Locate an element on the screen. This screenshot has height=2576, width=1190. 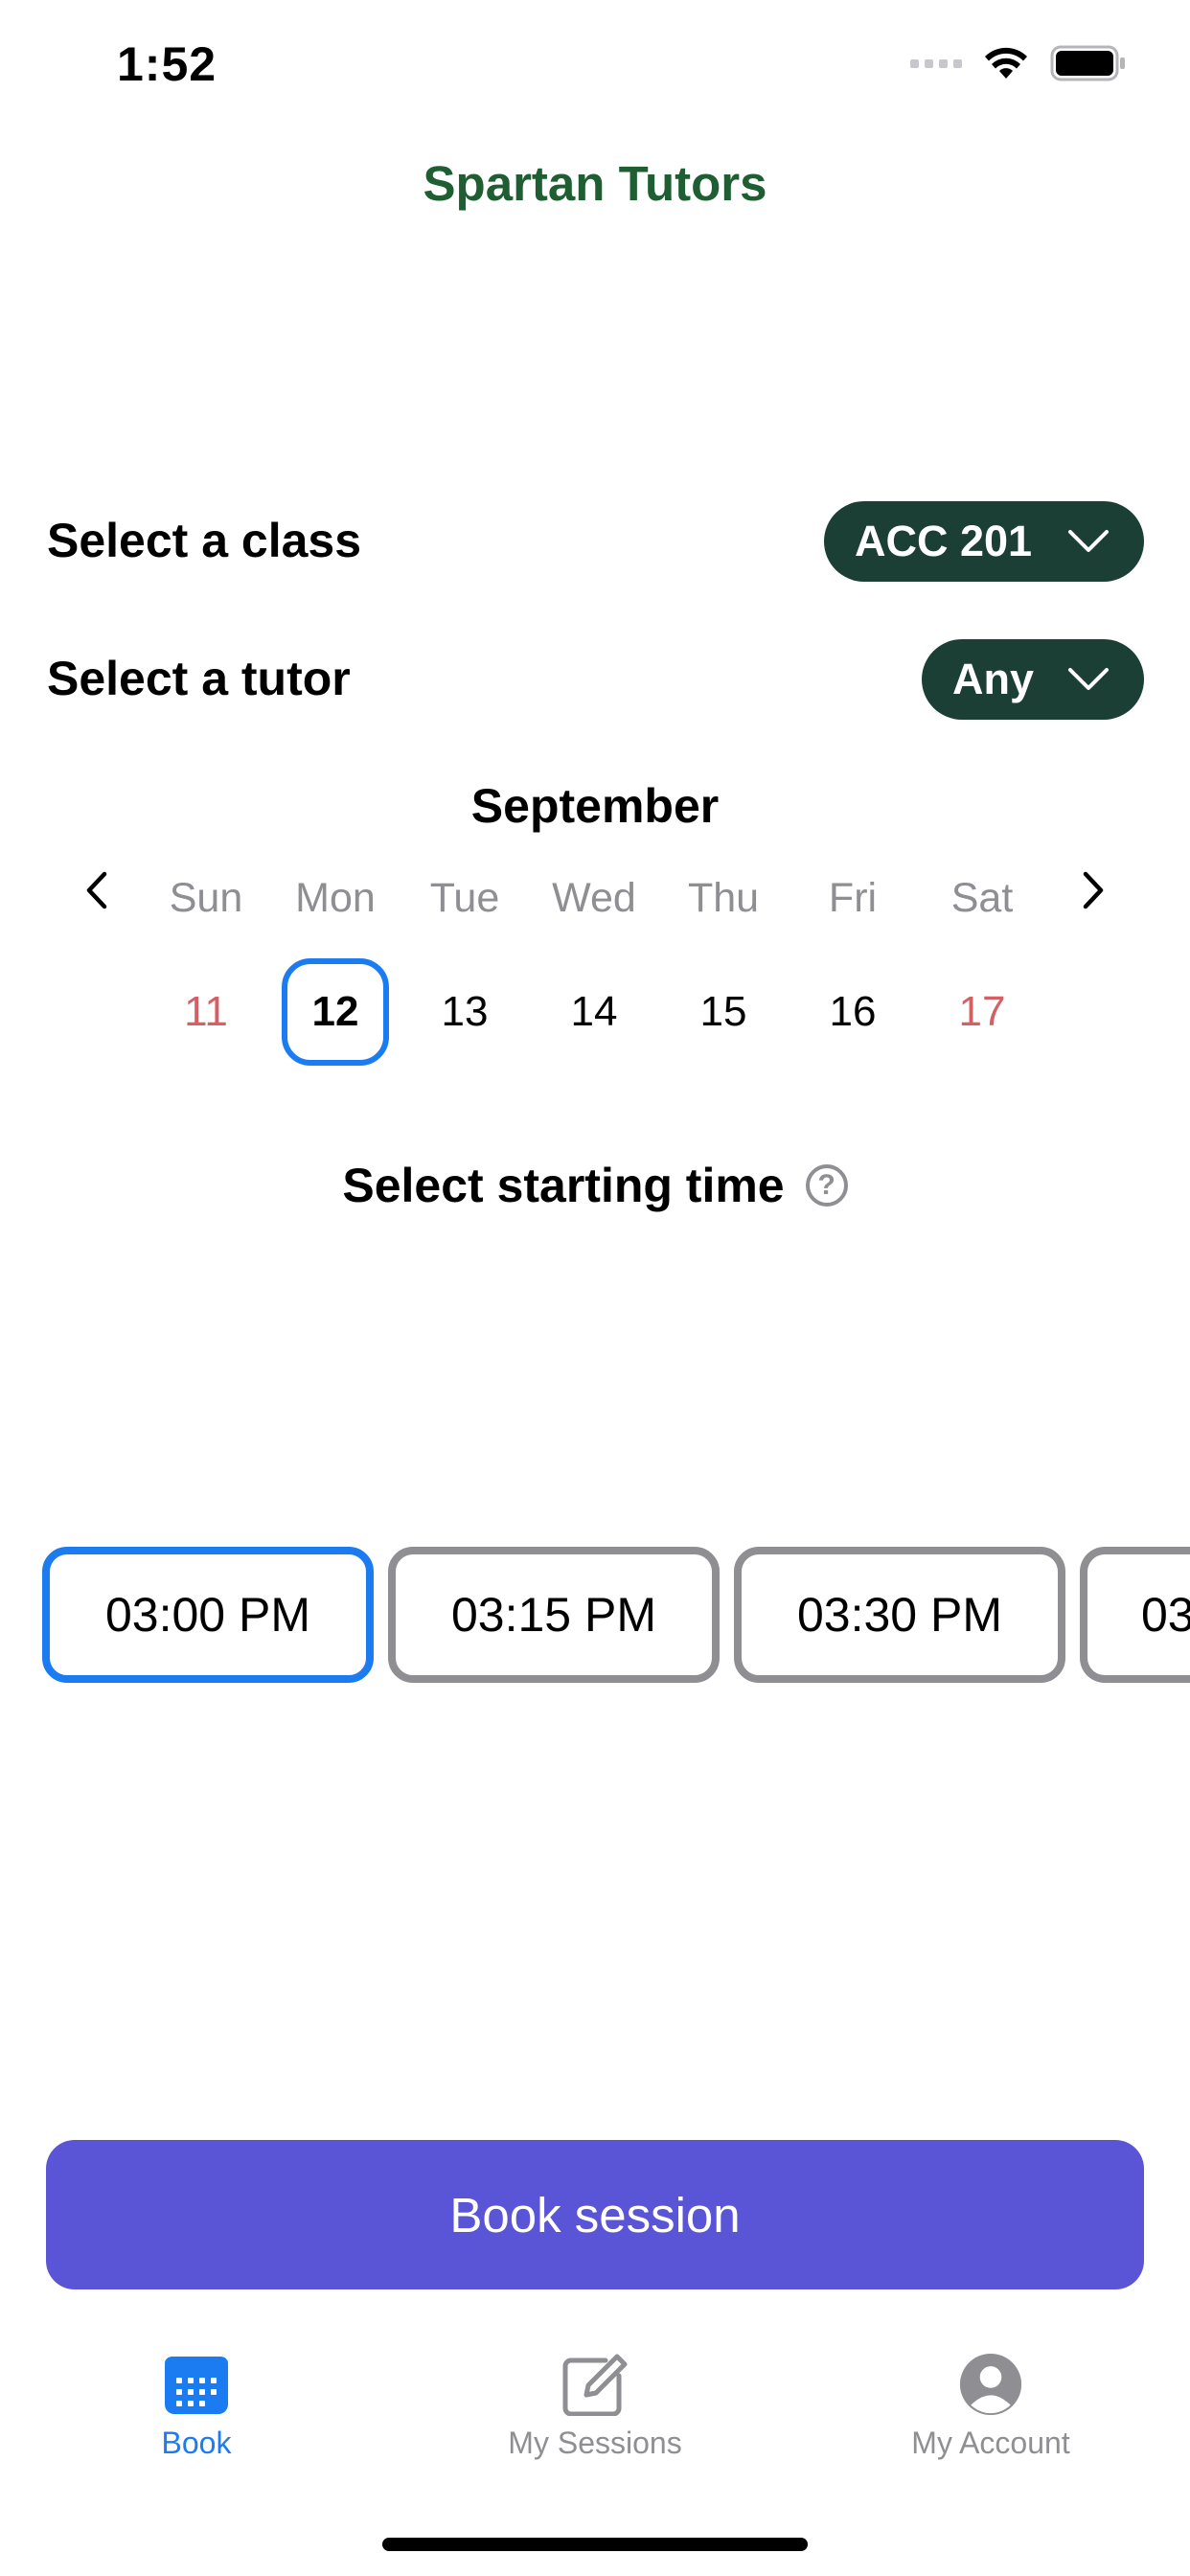
weekday-fri: Fri is located at coordinates (853, 898).